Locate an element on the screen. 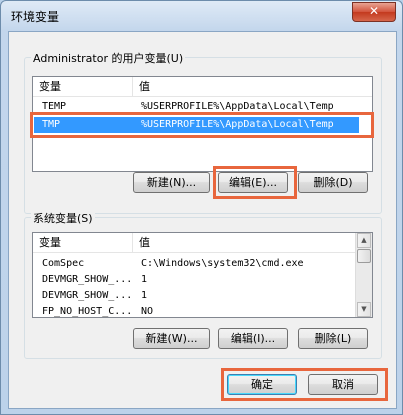 This screenshot has width=403, height=415. system-list-scrollbar: ▲ ▼ is located at coordinates (363, 275).